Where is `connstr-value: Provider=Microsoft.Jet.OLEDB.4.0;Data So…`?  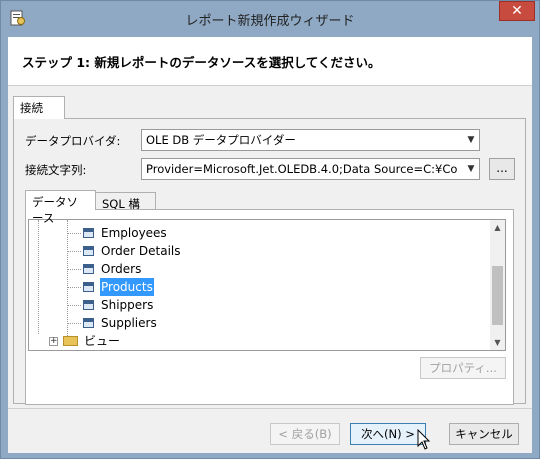
connstr-value: Provider=Microsoft.Jet.OLEDB.4.0;Data So… is located at coordinates (302, 169).